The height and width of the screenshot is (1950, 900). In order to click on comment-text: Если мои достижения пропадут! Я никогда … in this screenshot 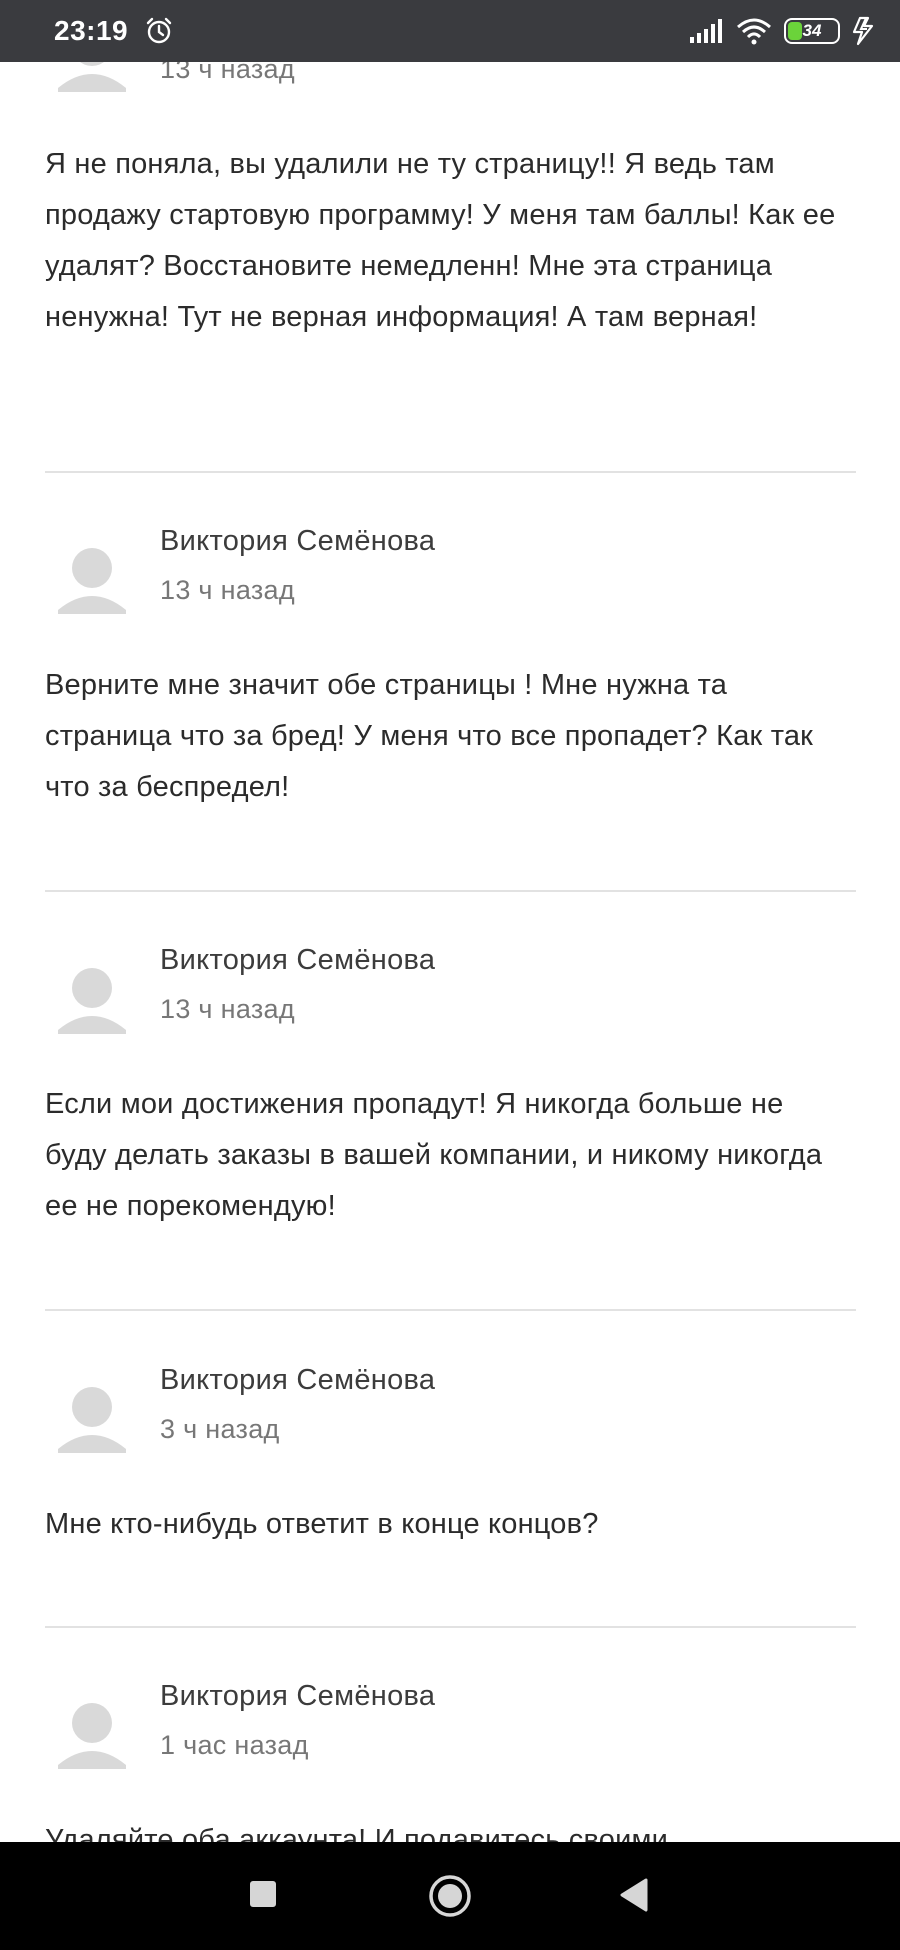, I will do `click(434, 1155)`.